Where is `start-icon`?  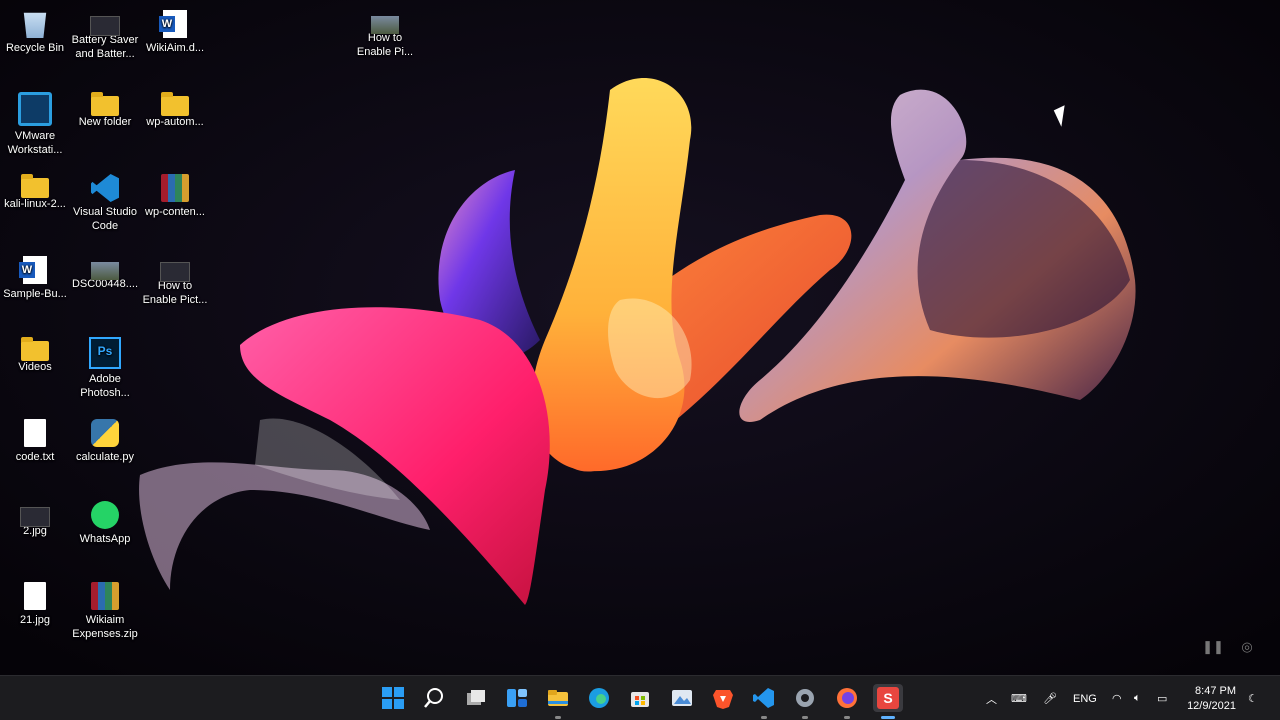 start-icon is located at coordinates (393, 698).